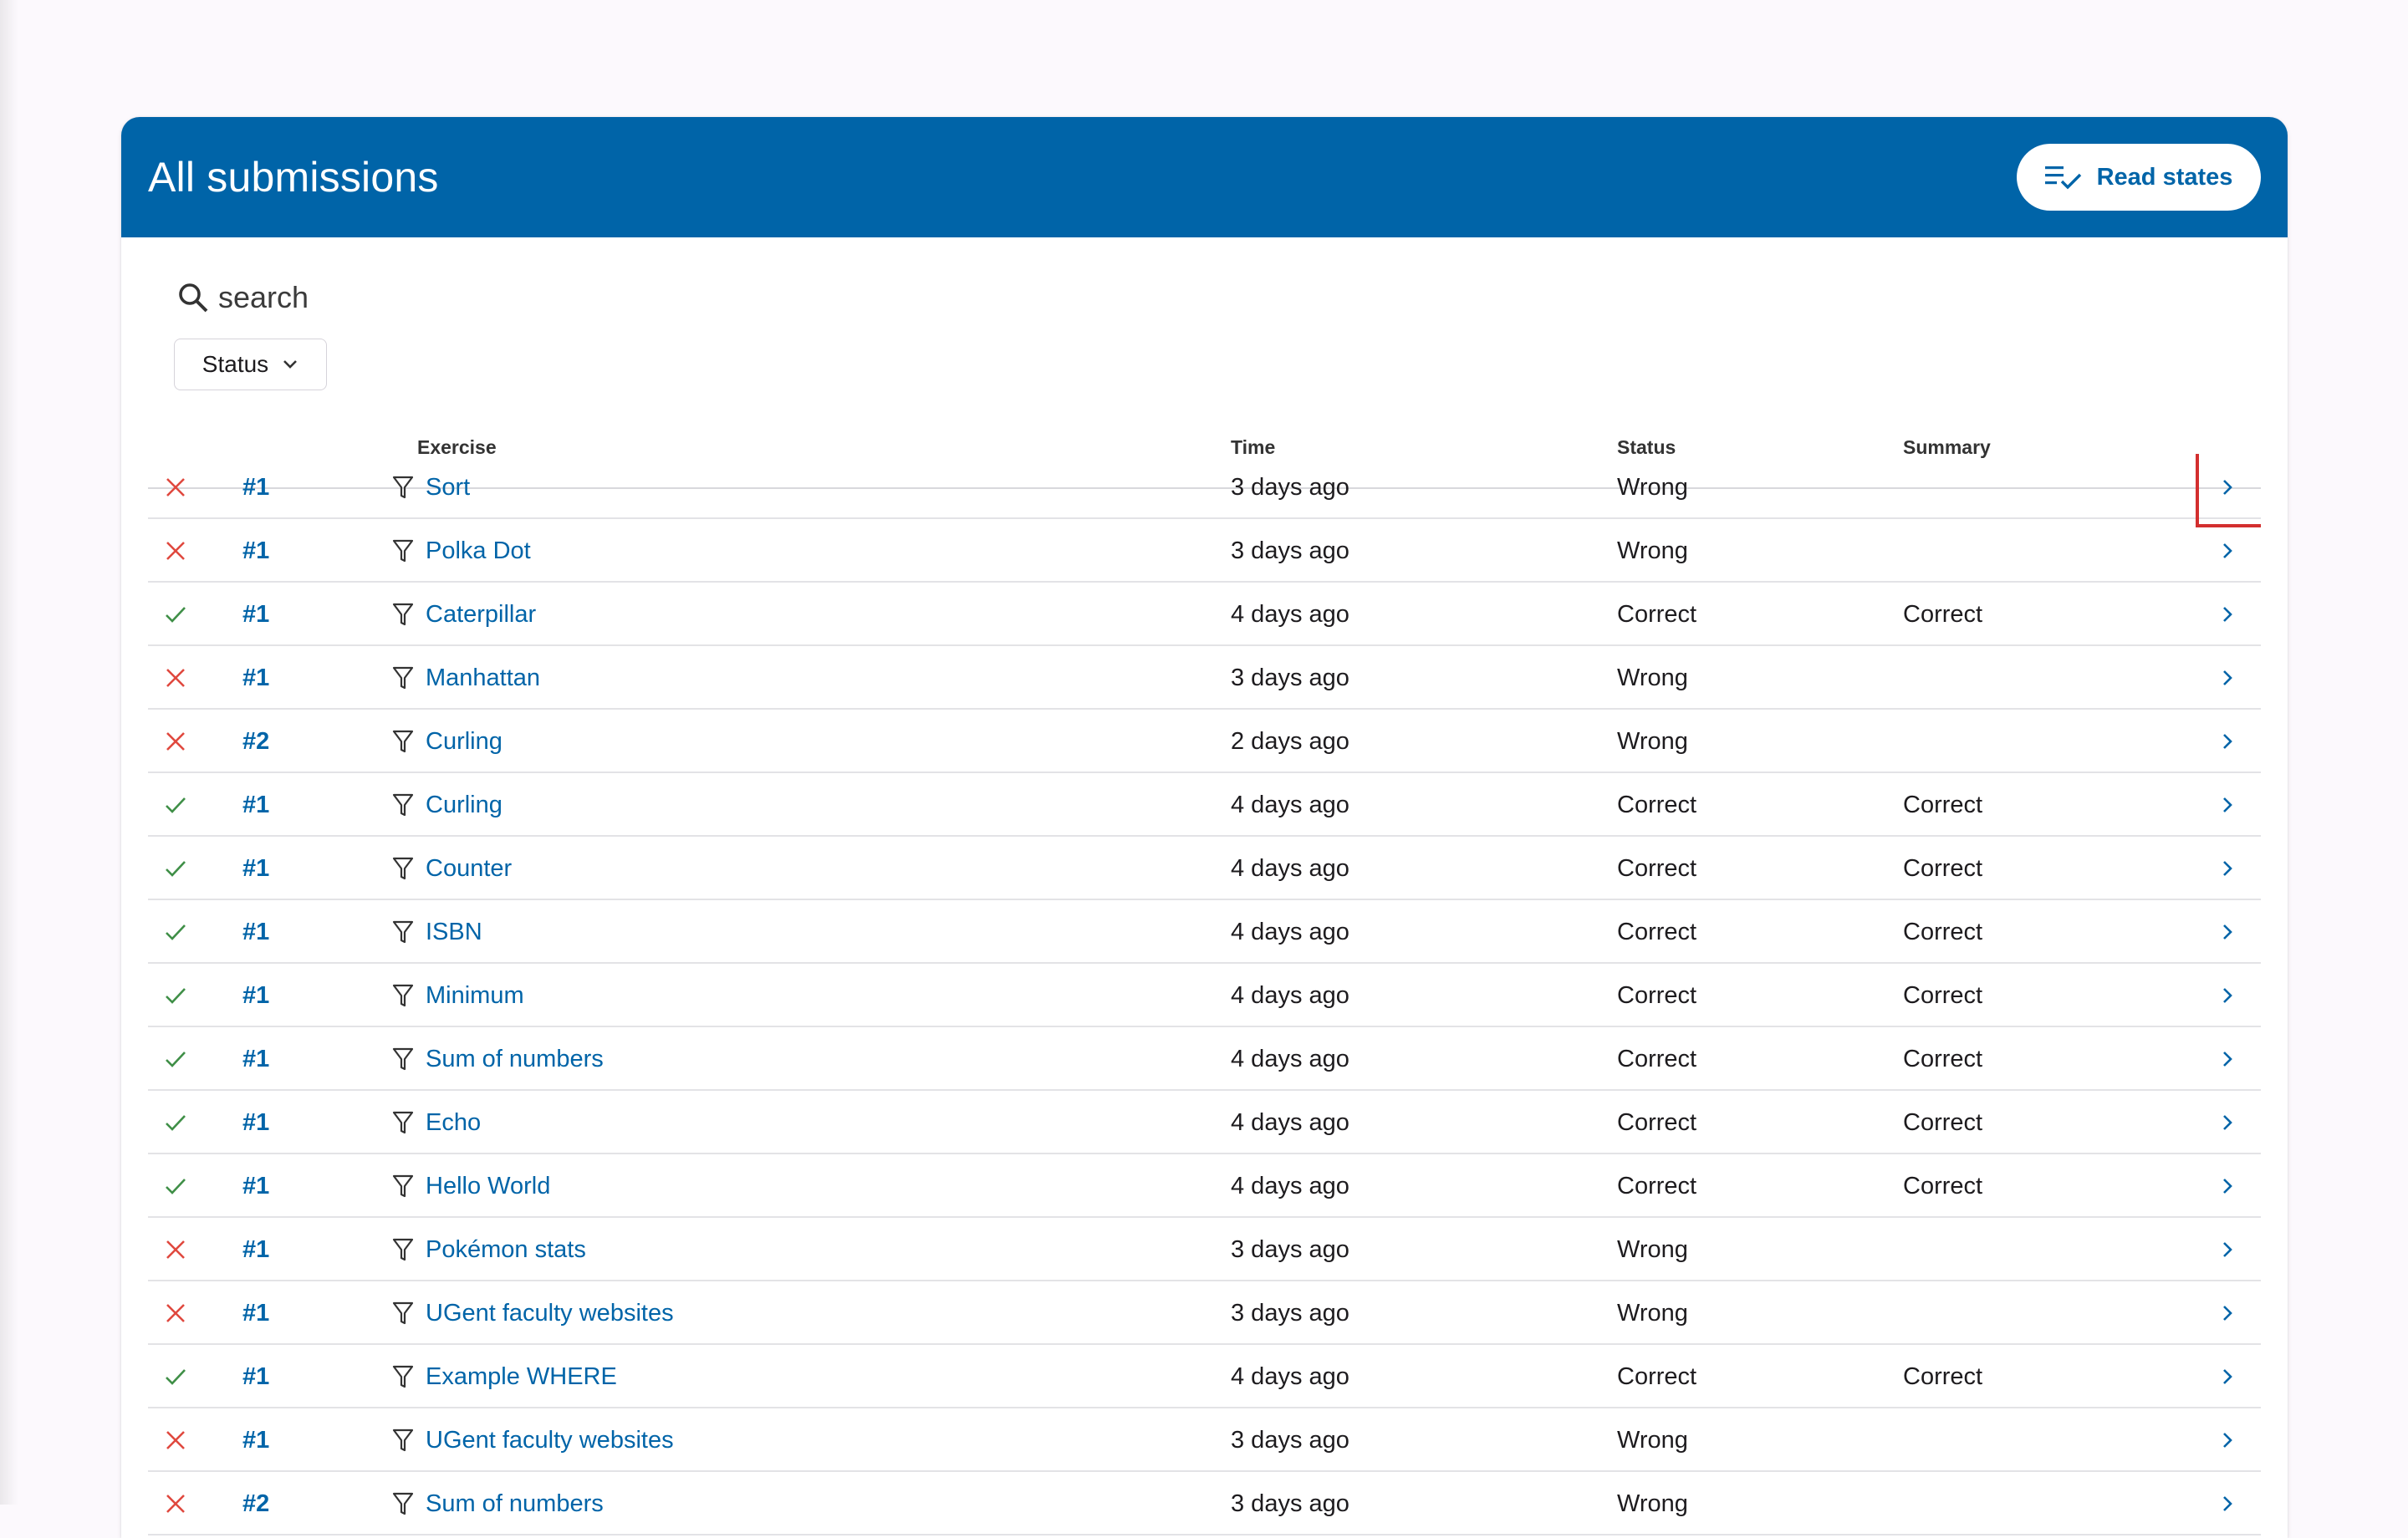  I want to click on table-row: #1 Curling 4 days ago Correct Correct, so click(1205, 805).